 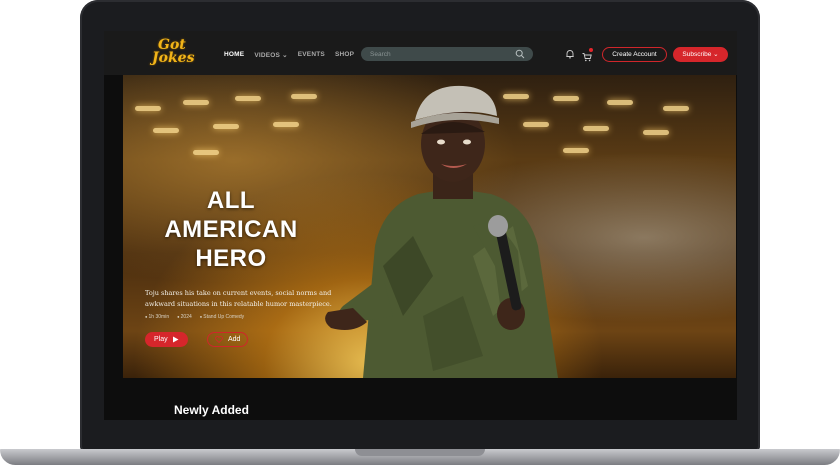 I want to click on add-button: Add, so click(x=227, y=339).